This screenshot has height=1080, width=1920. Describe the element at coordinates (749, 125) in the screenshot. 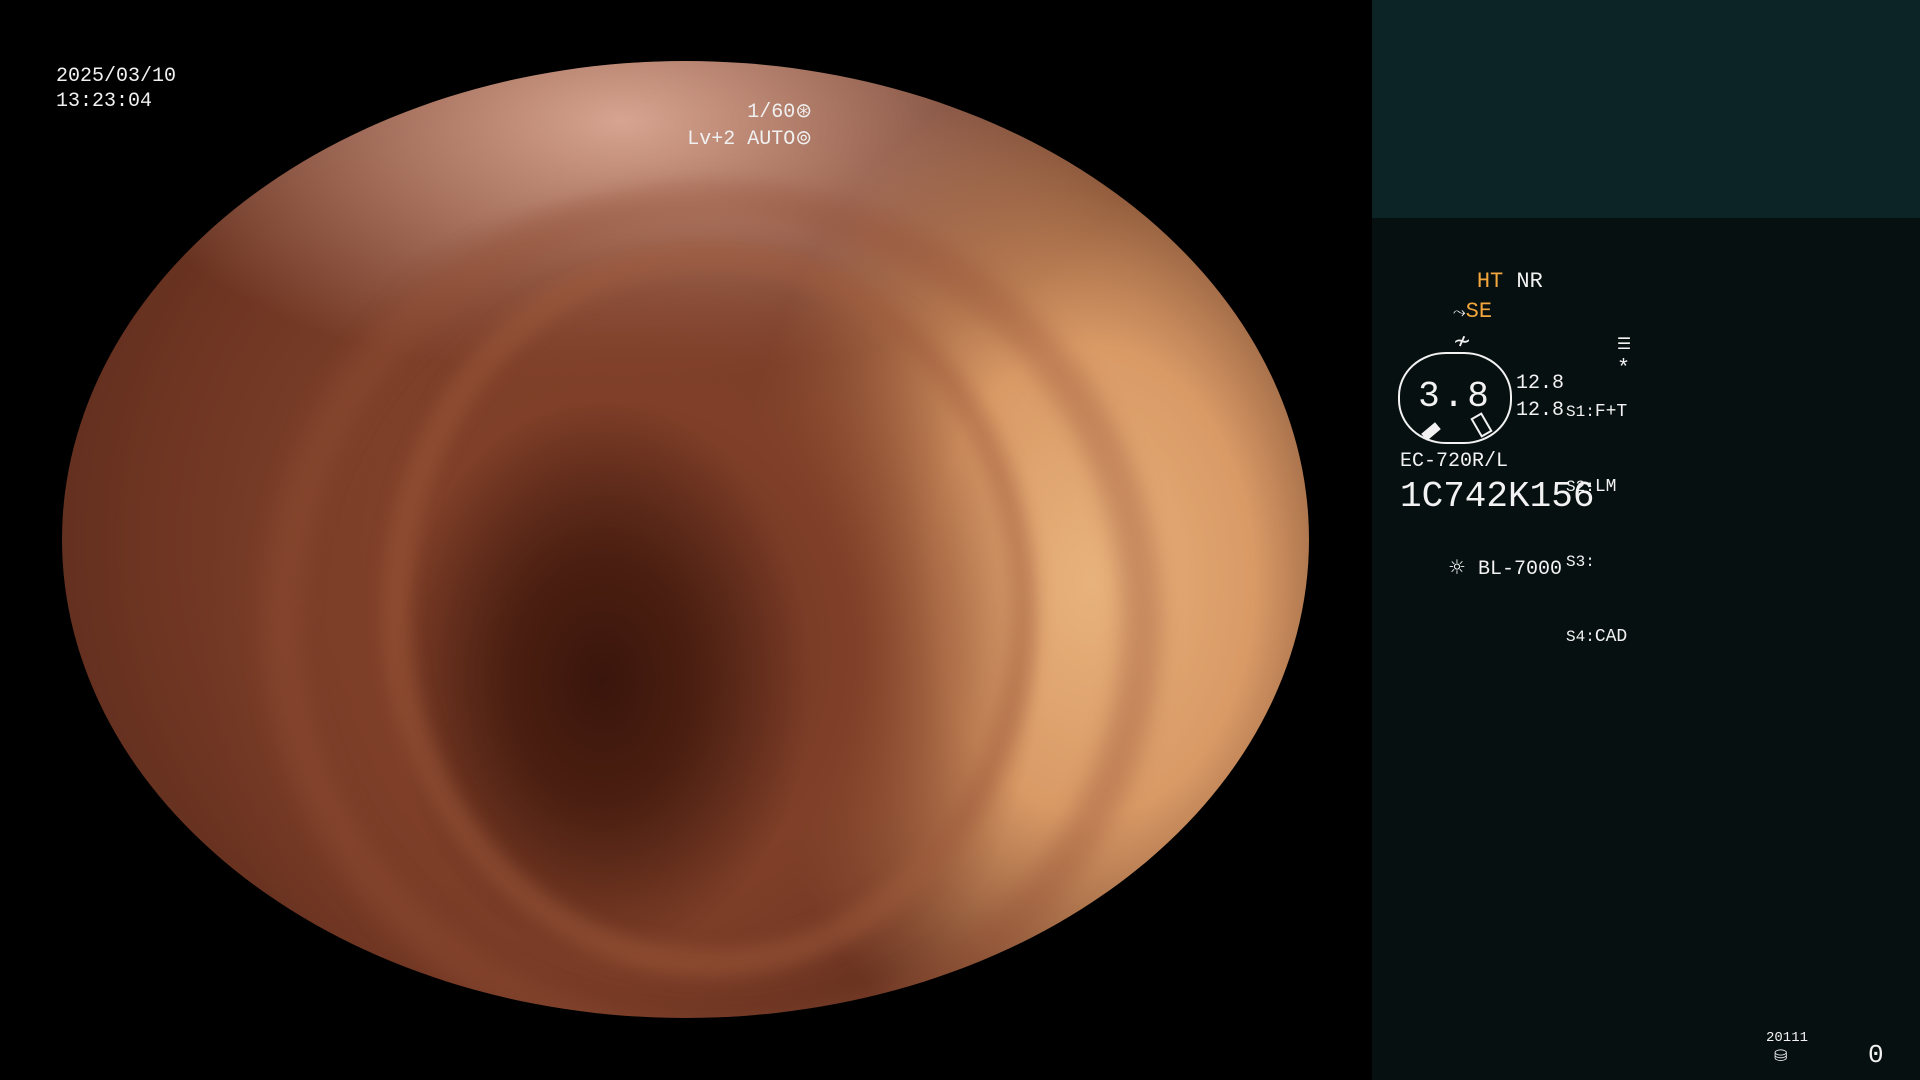

I see `exposure-info: 1/60⊛ Lv+2 AUTO⊚` at that location.